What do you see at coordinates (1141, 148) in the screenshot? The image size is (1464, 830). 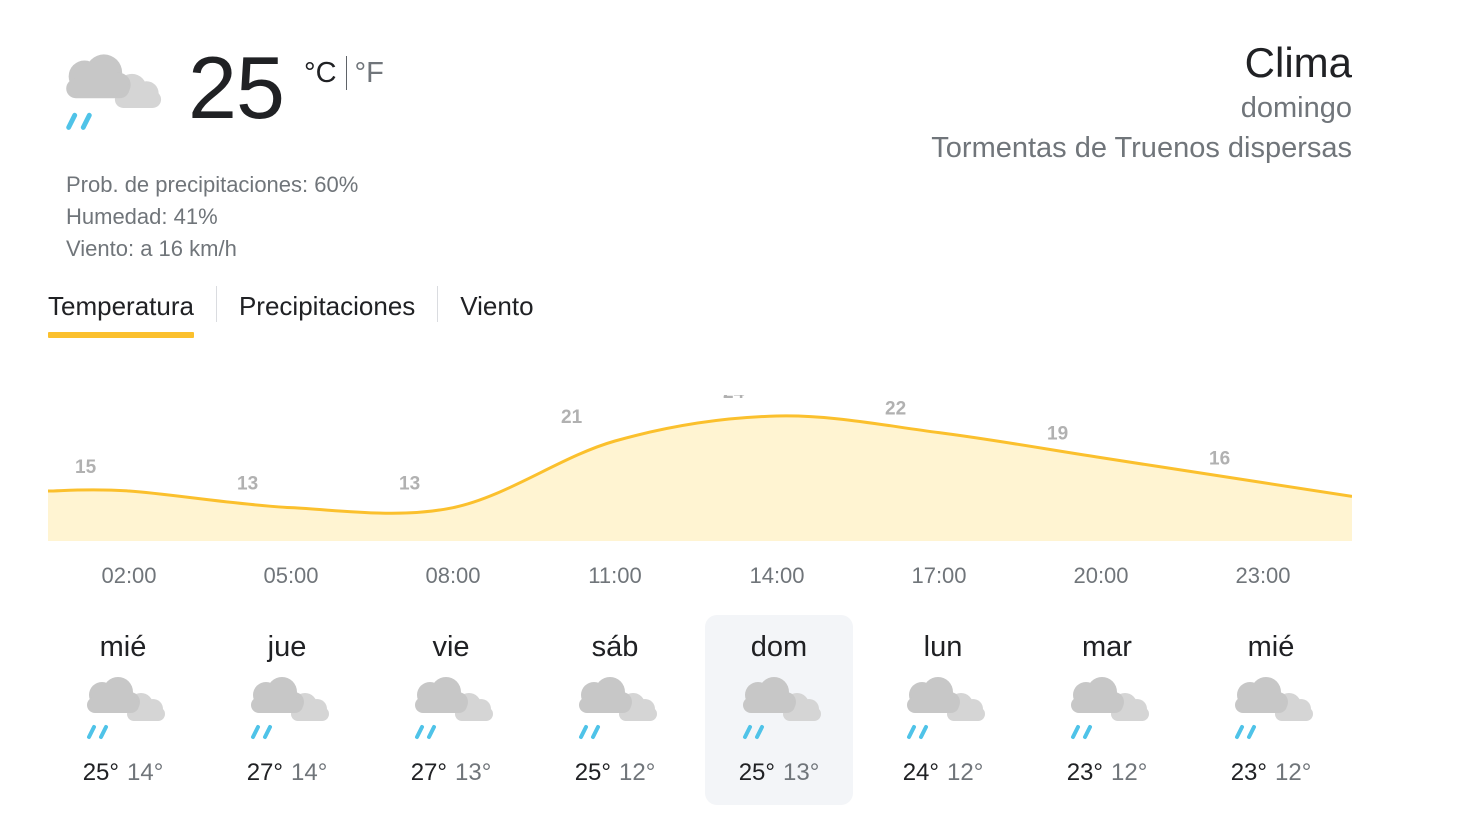 I see `weather-condition: Tormentas de Truenos dispersas` at bounding box center [1141, 148].